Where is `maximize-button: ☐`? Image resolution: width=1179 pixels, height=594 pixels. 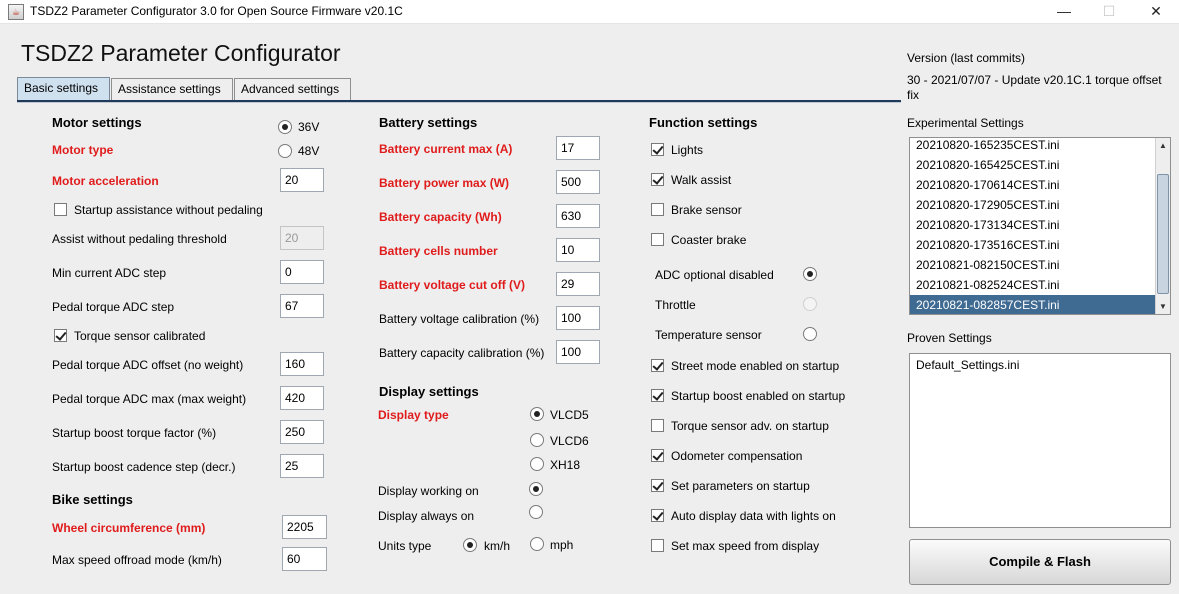 maximize-button: ☐ is located at coordinates (1109, 12).